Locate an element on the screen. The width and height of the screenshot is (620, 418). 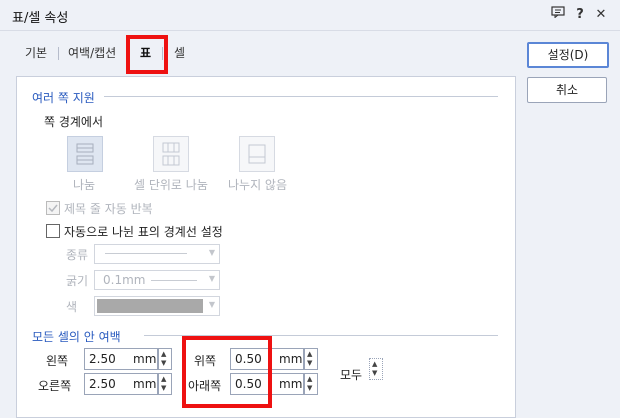
all-margin-spinner: ▲ ▼ is located at coordinates (376, 369).